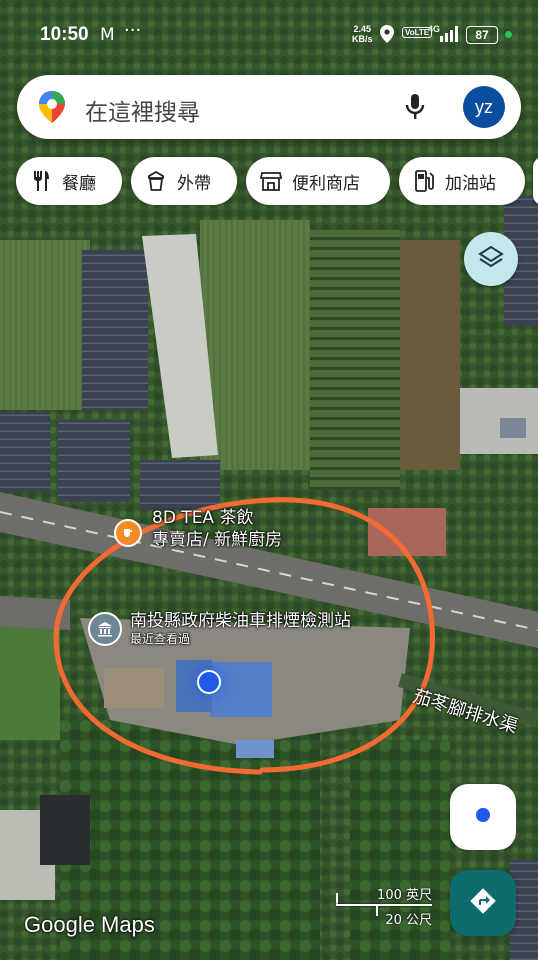  What do you see at coordinates (156, 181) in the screenshot?
I see `takeout-icon` at bounding box center [156, 181].